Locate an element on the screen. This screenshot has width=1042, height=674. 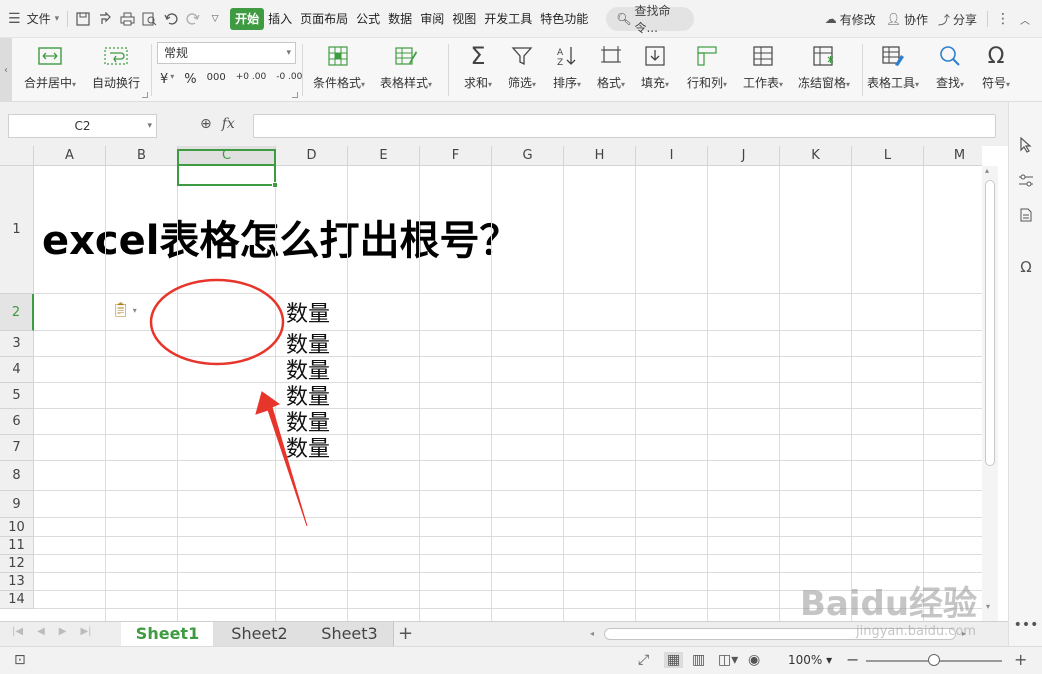
row-header-10: 10 is located at coordinates (17, 527).